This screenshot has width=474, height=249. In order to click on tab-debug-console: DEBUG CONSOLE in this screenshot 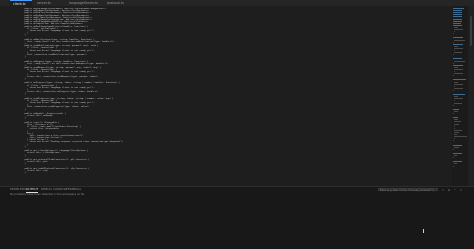, I will do `click(54, 189)`.